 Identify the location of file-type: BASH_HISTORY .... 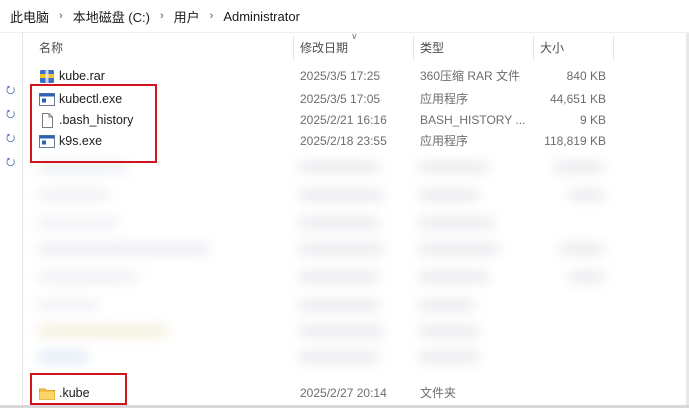
(473, 120).